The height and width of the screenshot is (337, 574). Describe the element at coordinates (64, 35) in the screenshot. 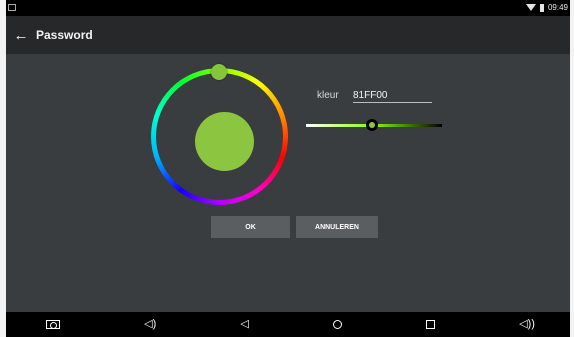

I see `page-title: Password` at that location.